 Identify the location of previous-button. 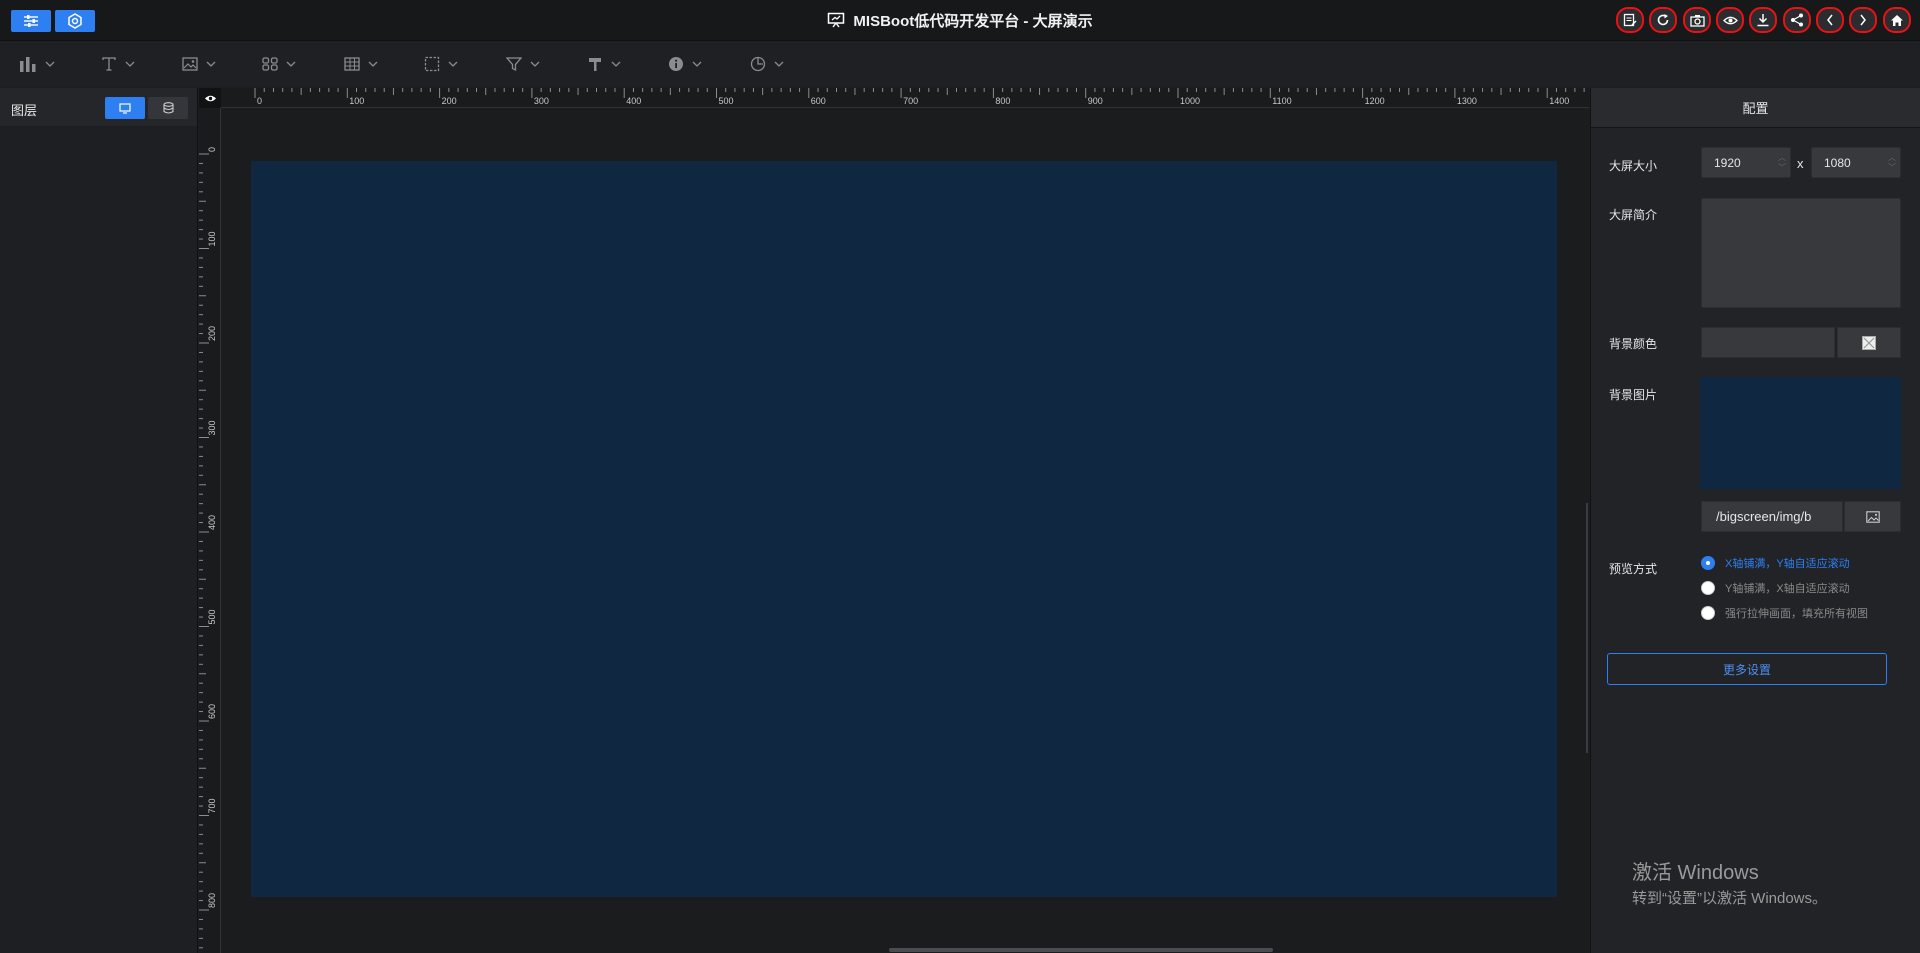
(1830, 20).